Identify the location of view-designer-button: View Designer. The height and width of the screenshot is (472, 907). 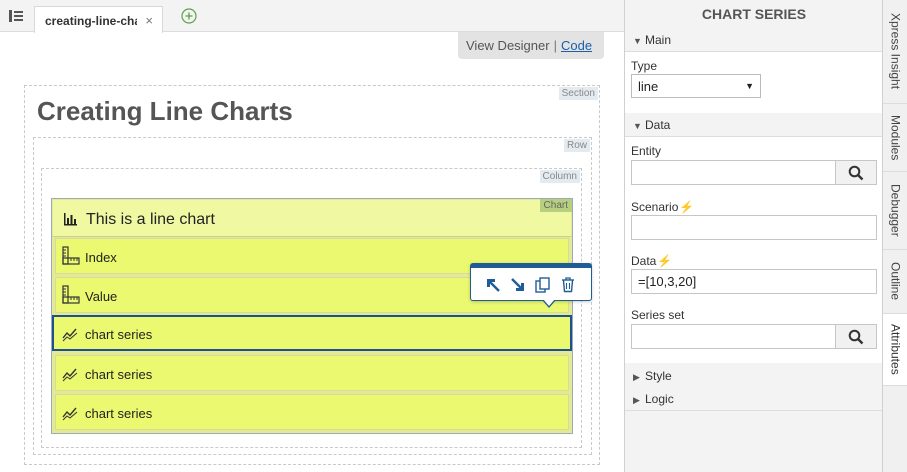
(508, 45).